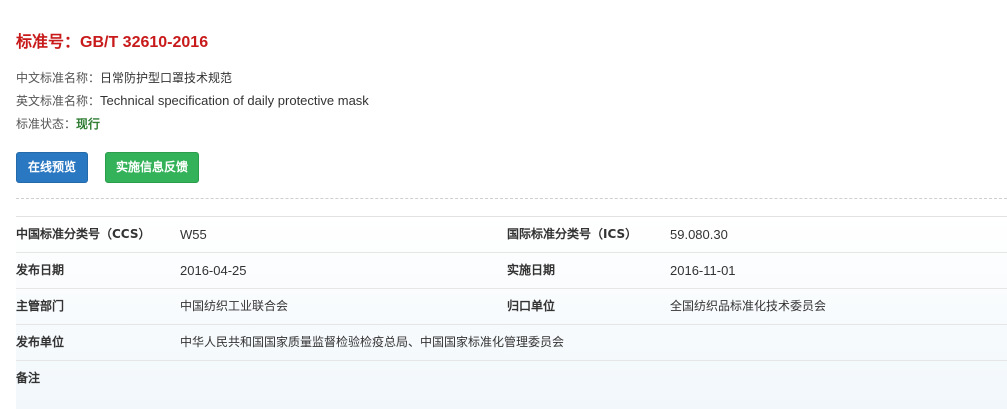 The image size is (1007, 409). I want to click on table-row: 主管部门 中国纺织工业联合会 归口单位 全国纺织品标准化技术委员会, so click(511, 307).